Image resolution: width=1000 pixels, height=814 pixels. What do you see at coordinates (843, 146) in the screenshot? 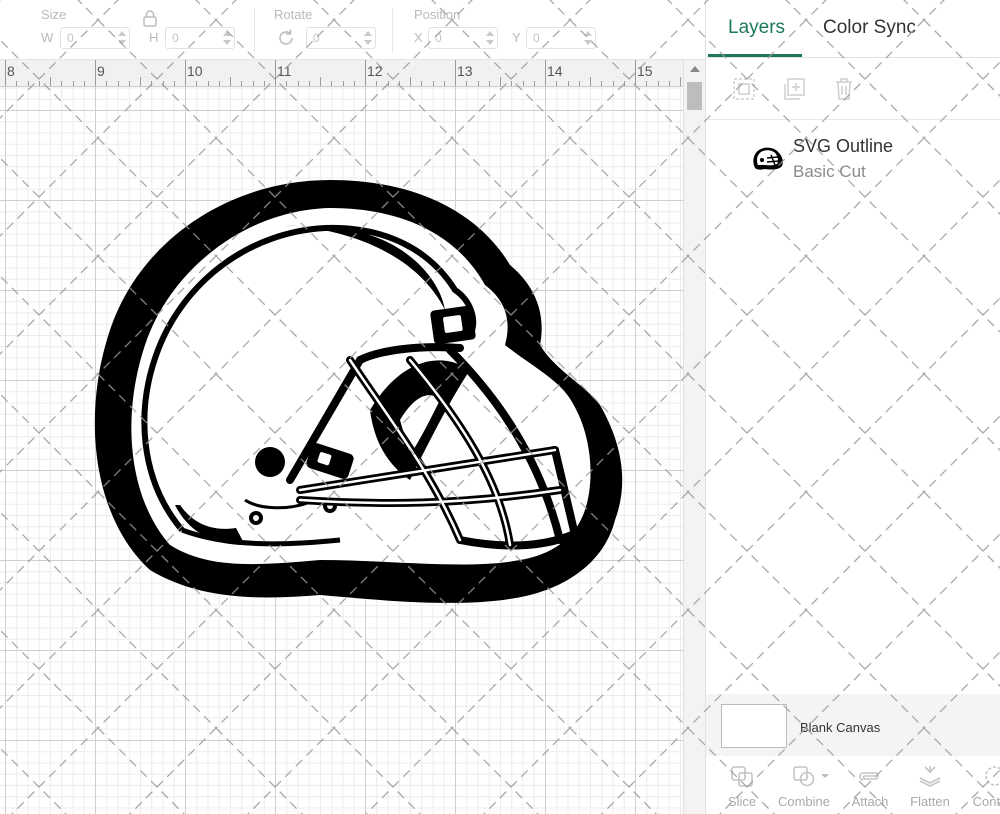
I see `layer-name: SVG Outline` at bounding box center [843, 146].